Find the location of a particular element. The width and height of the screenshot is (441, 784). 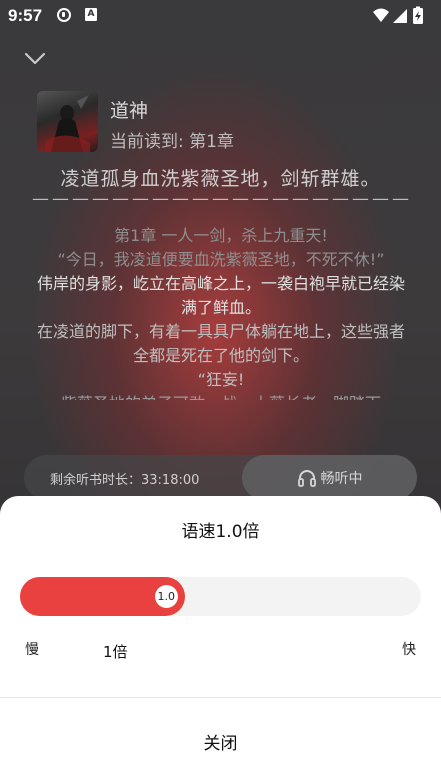

book-title: 道神 is located at coordinates (129, 111).